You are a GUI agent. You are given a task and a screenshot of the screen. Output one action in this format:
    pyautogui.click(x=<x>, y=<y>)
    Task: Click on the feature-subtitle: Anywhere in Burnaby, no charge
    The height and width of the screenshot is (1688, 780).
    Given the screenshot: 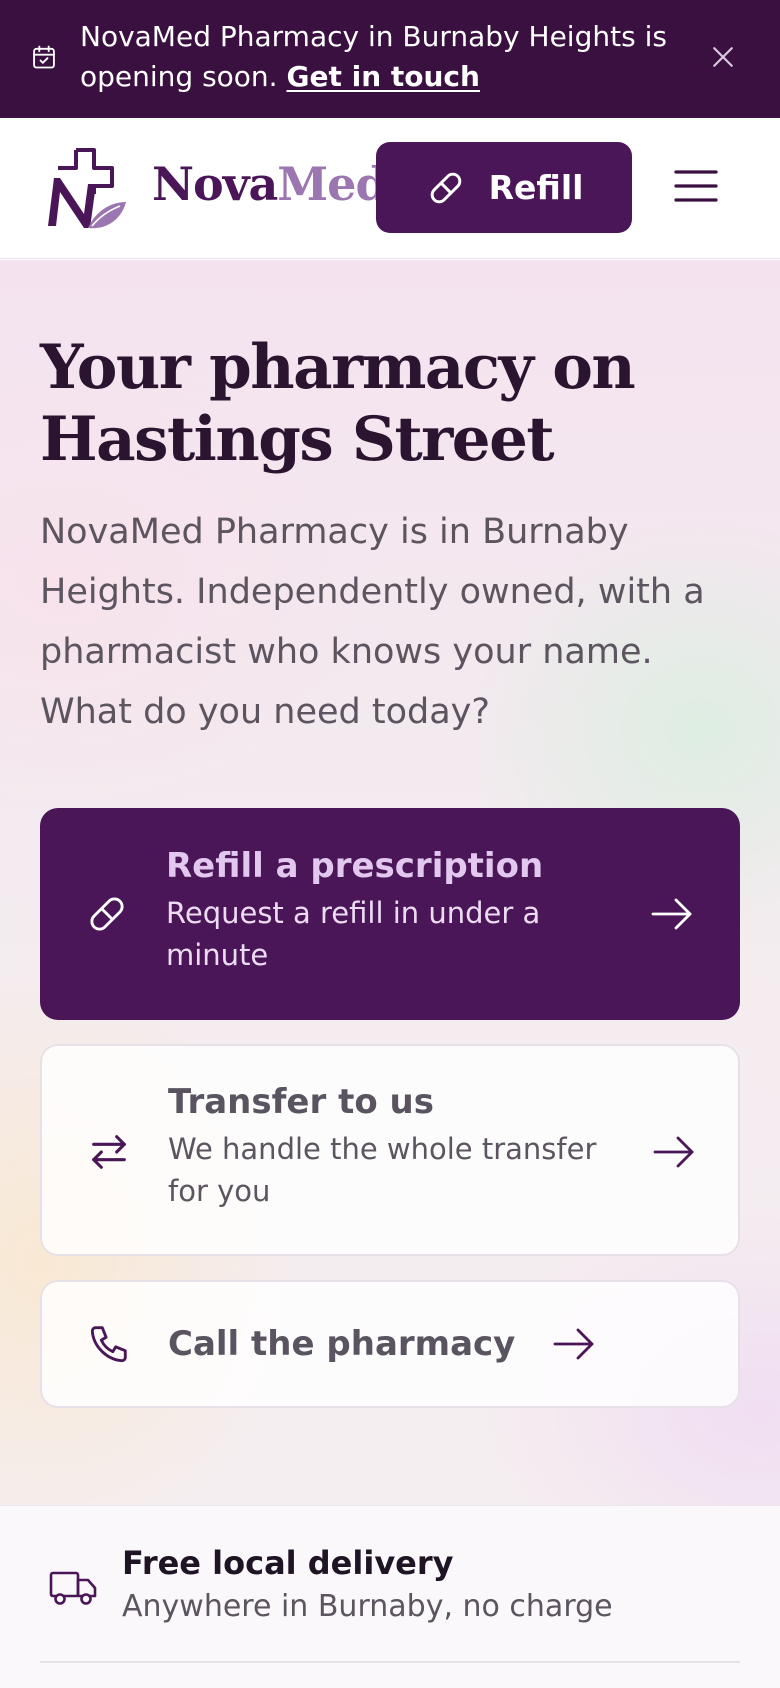 What is the action you would take?
    pyautogui.click(x=367, y=1606)
    